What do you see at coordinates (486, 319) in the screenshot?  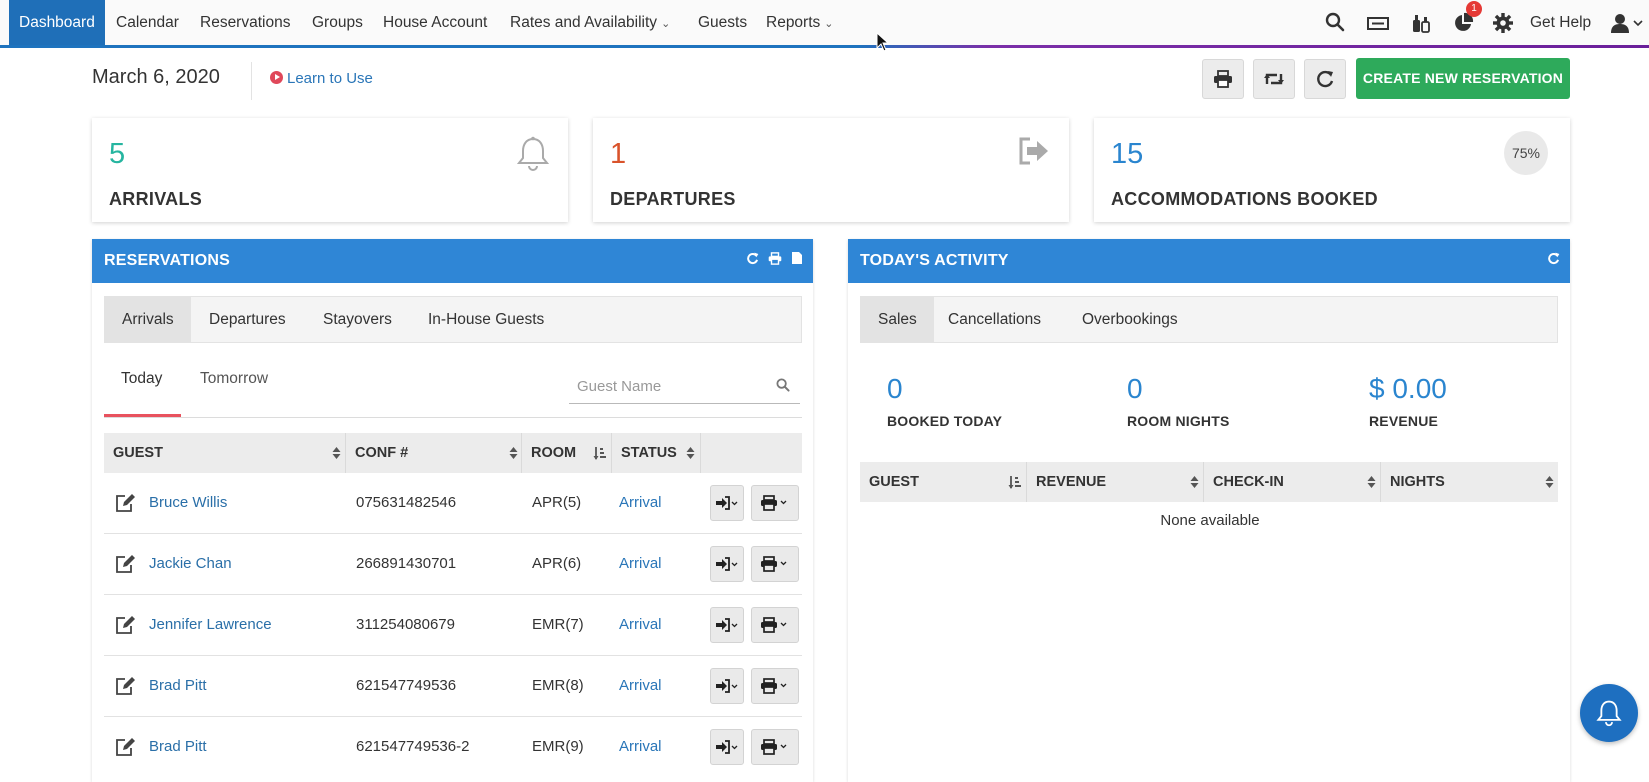 I see `tab-in-house-guests: In-House Guests` at bounding box center [486, 319].